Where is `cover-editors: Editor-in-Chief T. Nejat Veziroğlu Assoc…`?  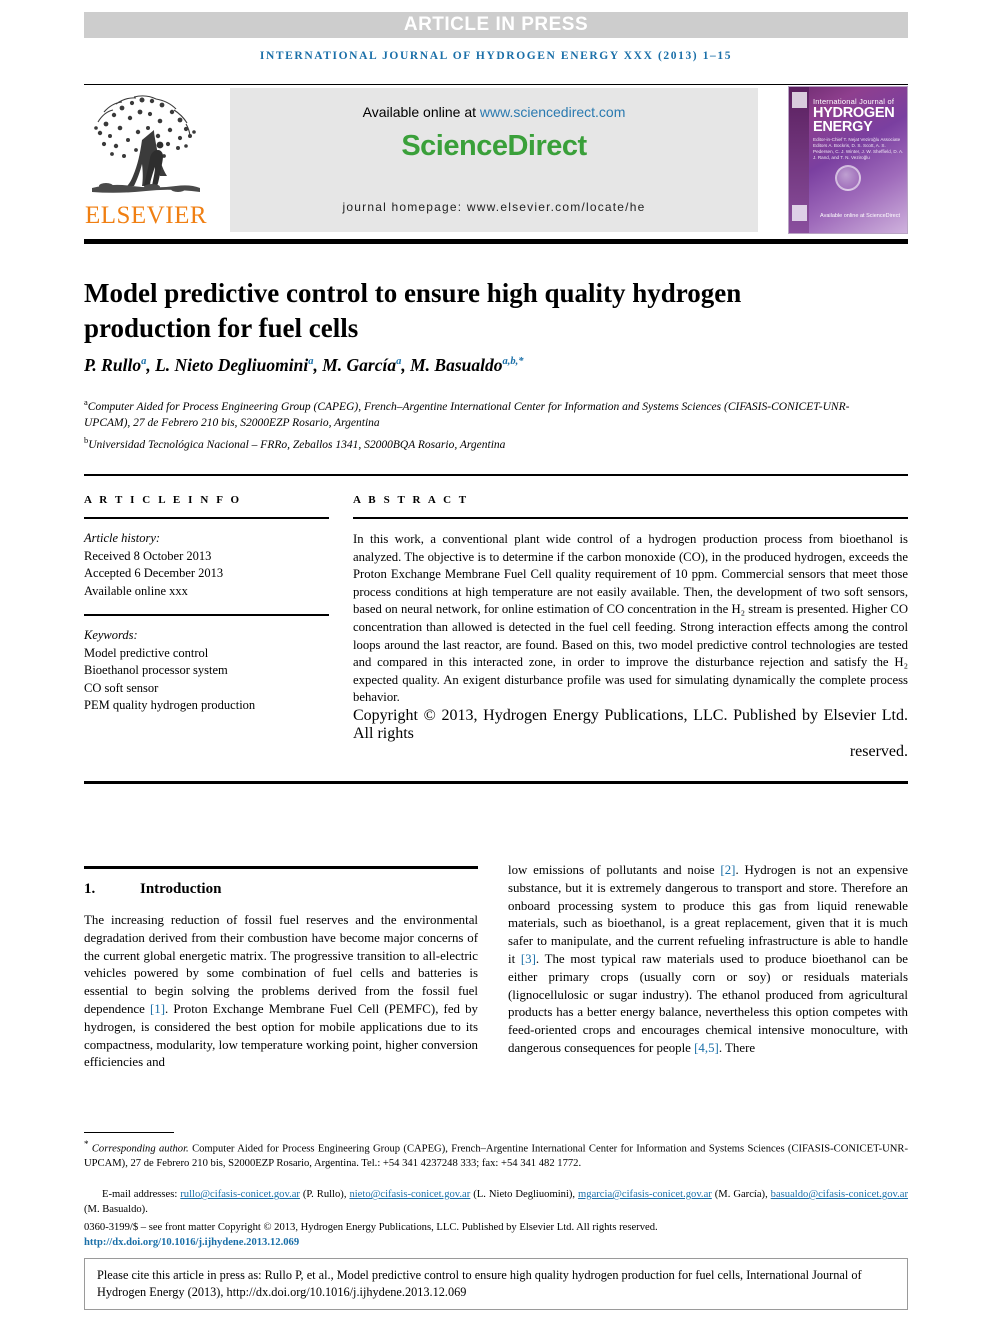 cover-editors: Editor-in-Chief T. Nejat Veziroğlu Assoc… is located at coordinates (858, 148).